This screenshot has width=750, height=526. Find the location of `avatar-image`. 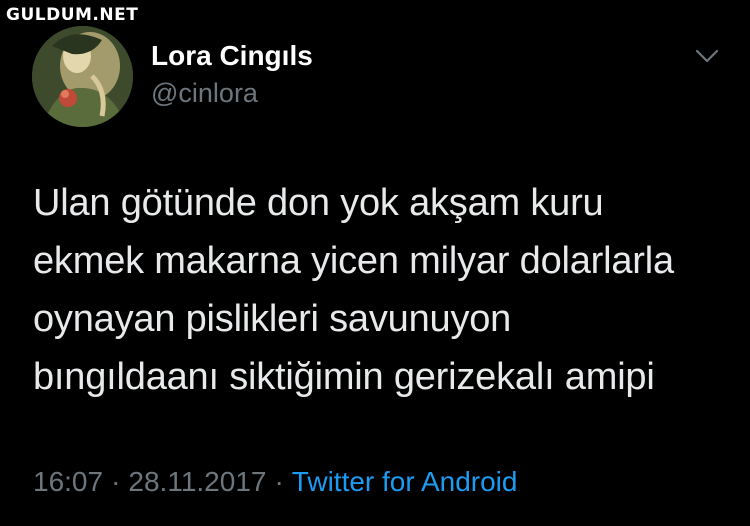

avatar-image is located at coordinates (82, 76).